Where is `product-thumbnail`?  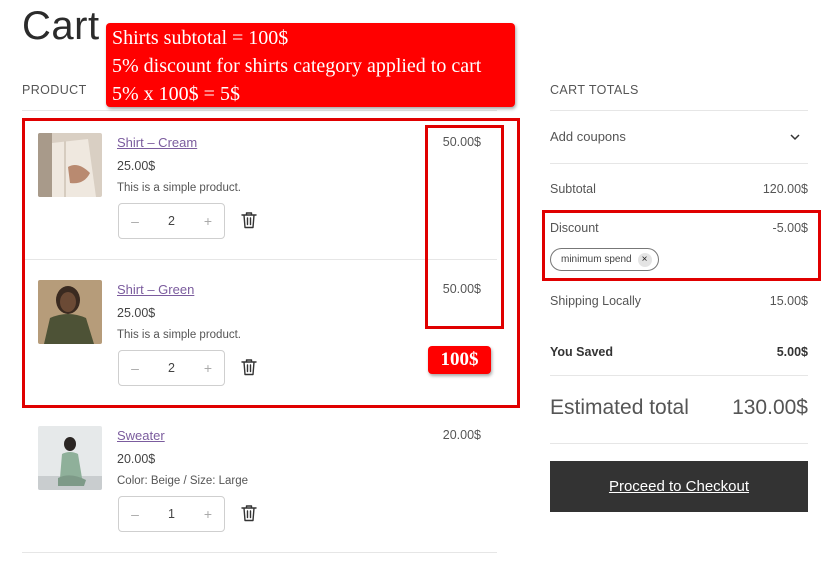 product-thumbnail is located at coordinates (70, 458).